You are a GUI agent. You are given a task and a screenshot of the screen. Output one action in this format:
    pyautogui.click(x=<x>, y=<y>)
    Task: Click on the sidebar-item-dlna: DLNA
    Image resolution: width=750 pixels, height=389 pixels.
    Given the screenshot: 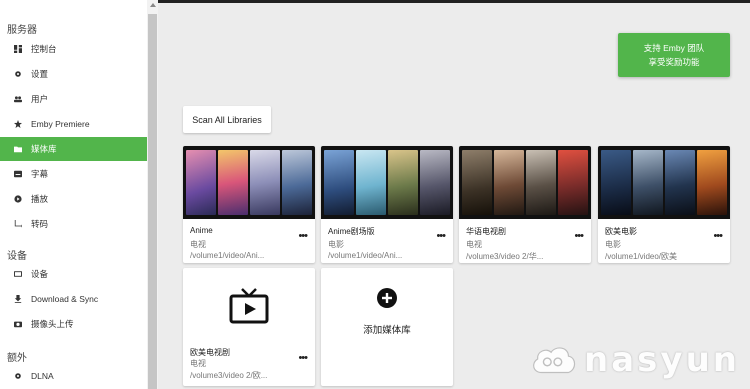 What is the action you would take?
    pyautogui.click(x=73, y=376)
    